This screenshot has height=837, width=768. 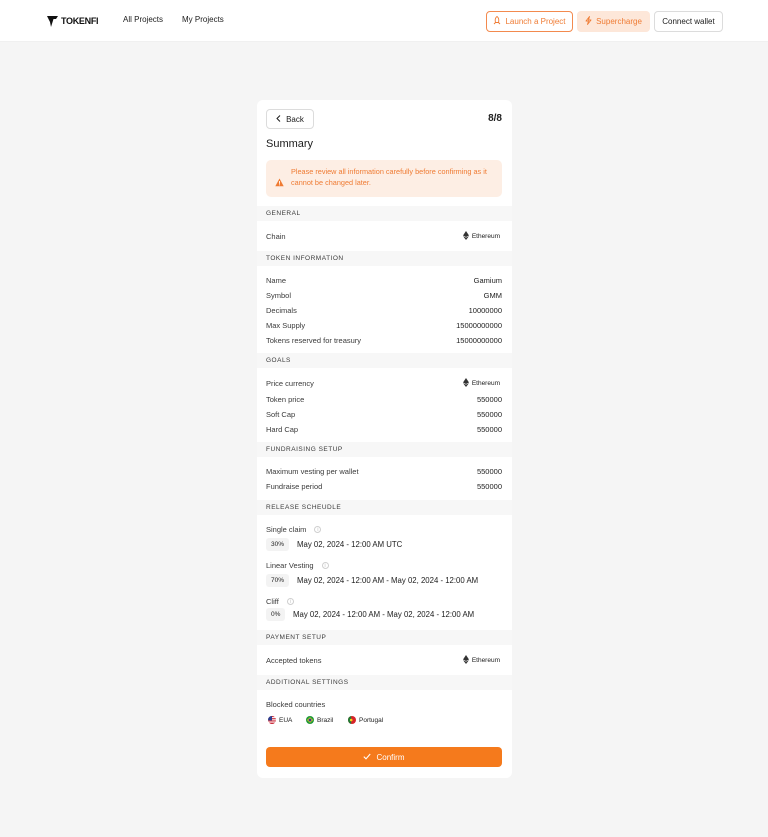 What do you see at coordinates (276, 614) in the screenshot?
I see `cliff-percent: 0%` at bounding box center [276, 614].